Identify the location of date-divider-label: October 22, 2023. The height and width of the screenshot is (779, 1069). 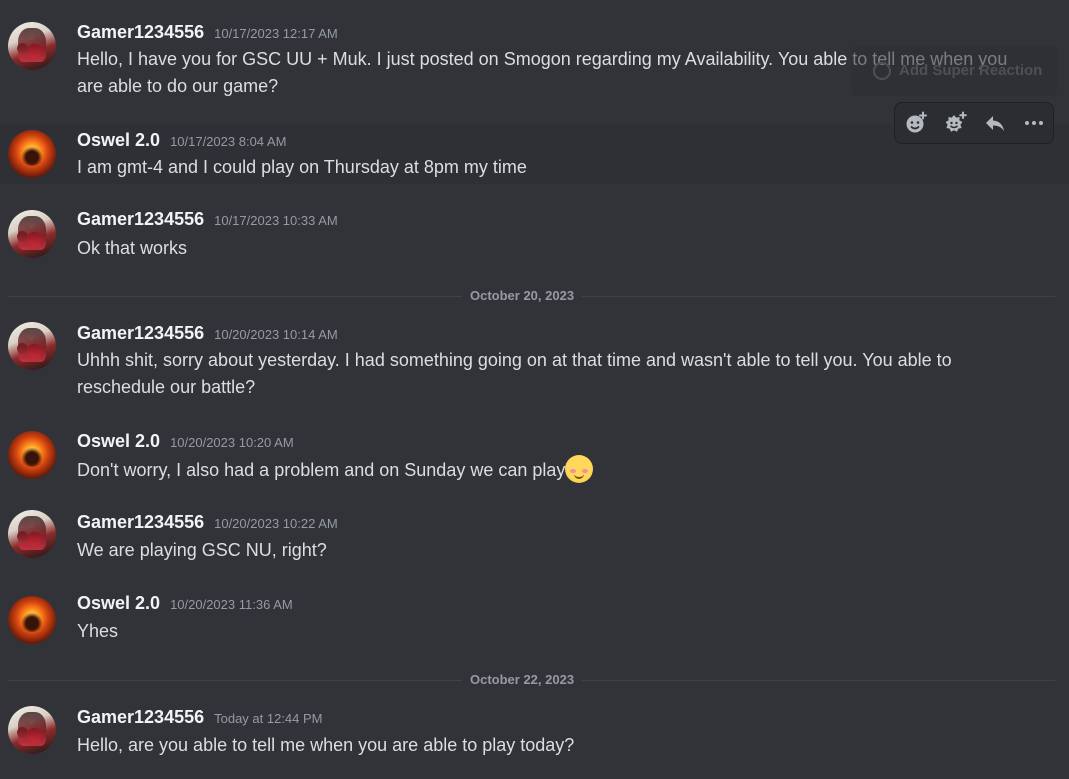
(522, 680).